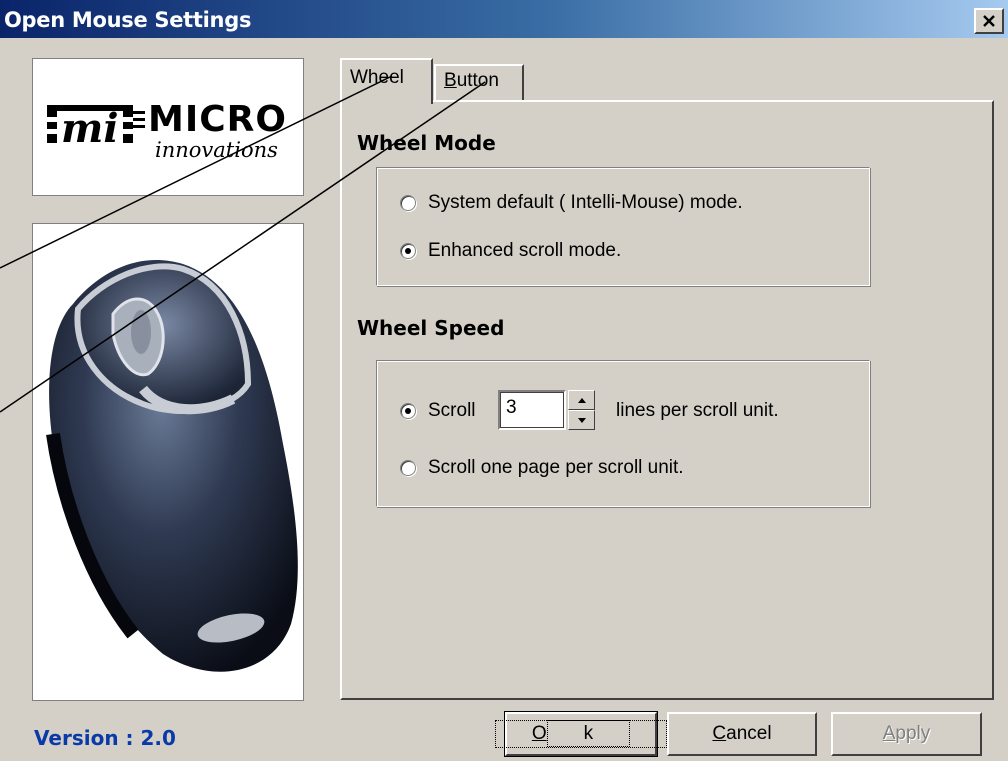 The height and width of the screenshot is (761, 1008). What do you see at coordinates (450, 80) in the screenshot?
I see `tab-button-accel: B` at bounding box center [450, 80].